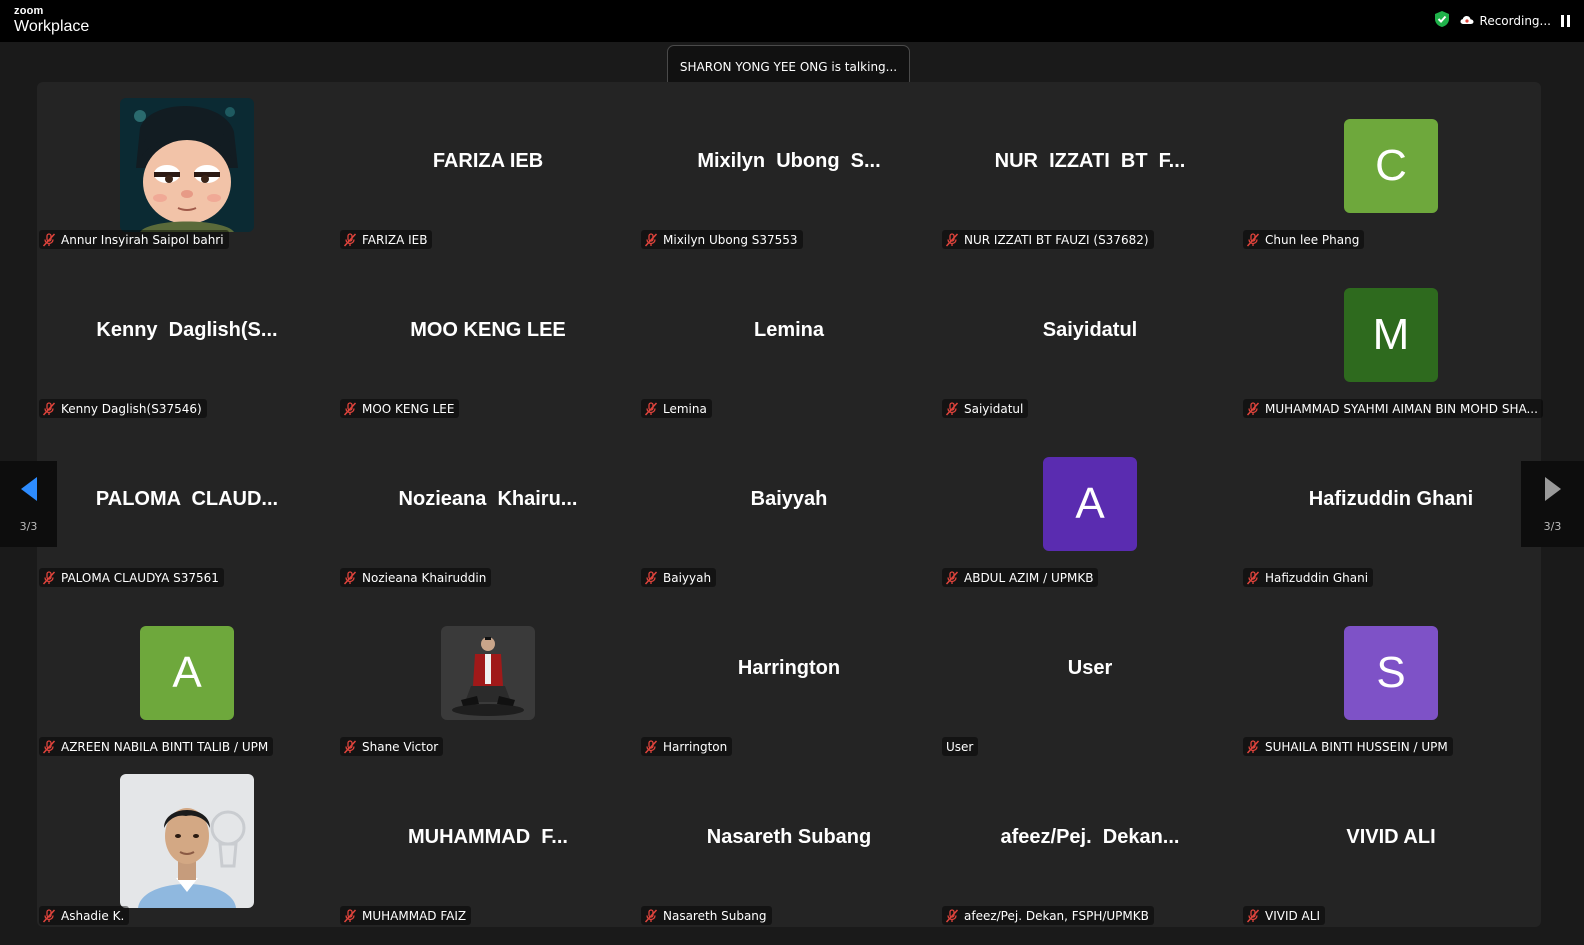  I want to click on triangle-right-icon, so click(1553, 491).